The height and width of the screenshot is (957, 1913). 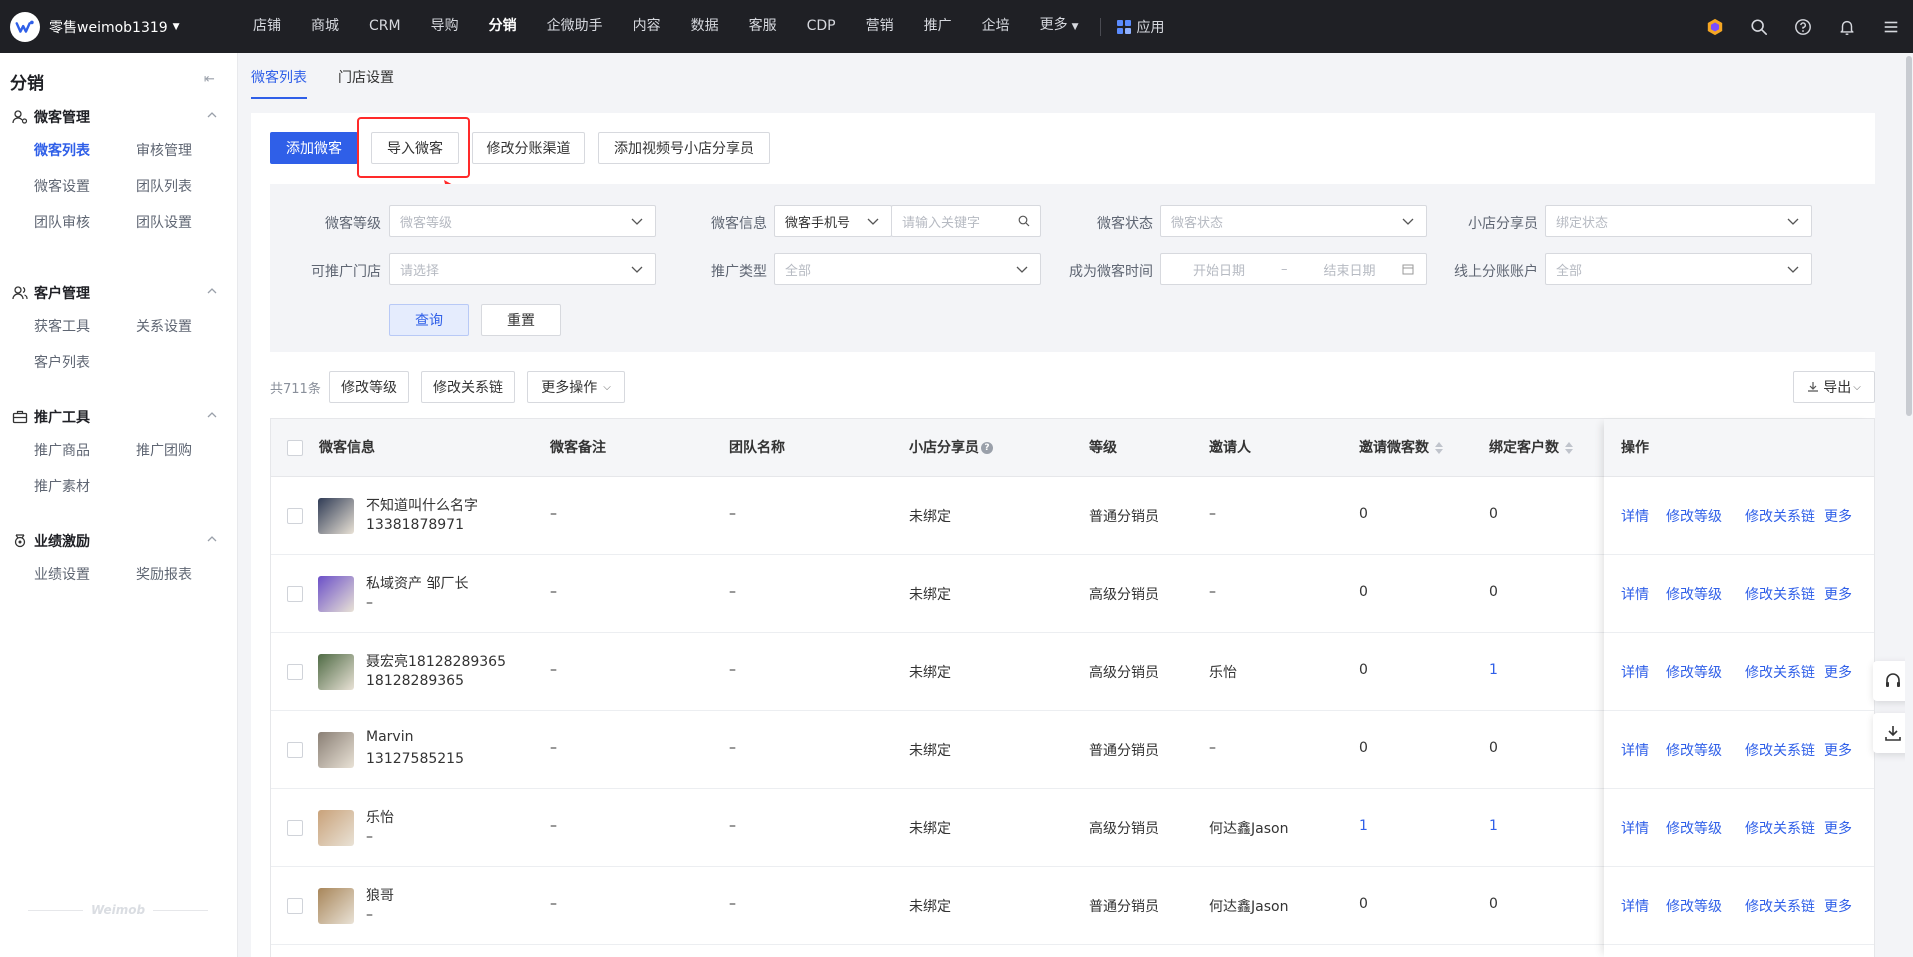 What do you see at coordinates (1293, 221) in the screenshot?
I see `status-select: 微客状态` at bounding box center [1293, 221].